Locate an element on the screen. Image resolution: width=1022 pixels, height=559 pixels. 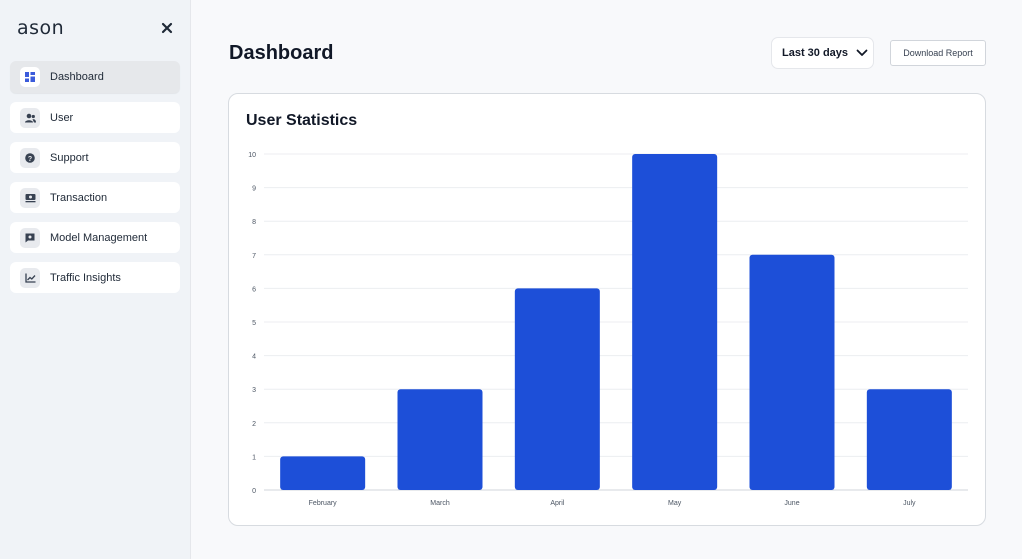
y-tick-label: 0 is located at coordinates (254, 491).